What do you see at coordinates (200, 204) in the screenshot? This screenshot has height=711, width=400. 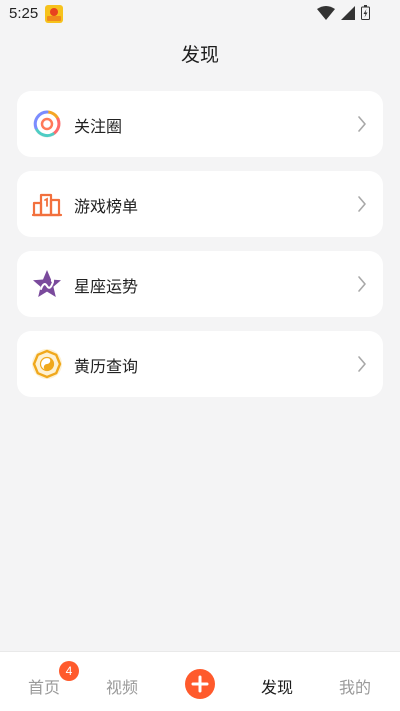 I see `menu-item-game-ranking: 游戏榜单` at bounding box center [200, 204].